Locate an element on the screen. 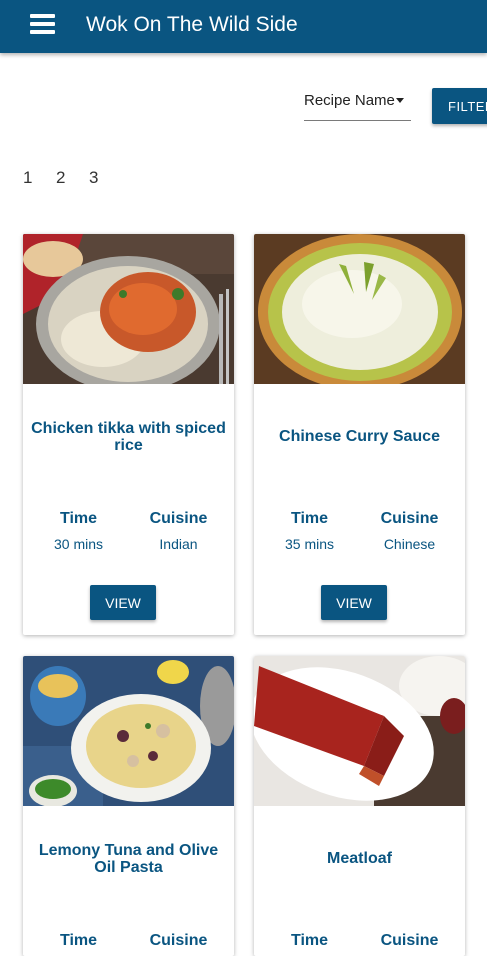 The image size is (487, 956). menu-icon is located at coordinates (42, 24).